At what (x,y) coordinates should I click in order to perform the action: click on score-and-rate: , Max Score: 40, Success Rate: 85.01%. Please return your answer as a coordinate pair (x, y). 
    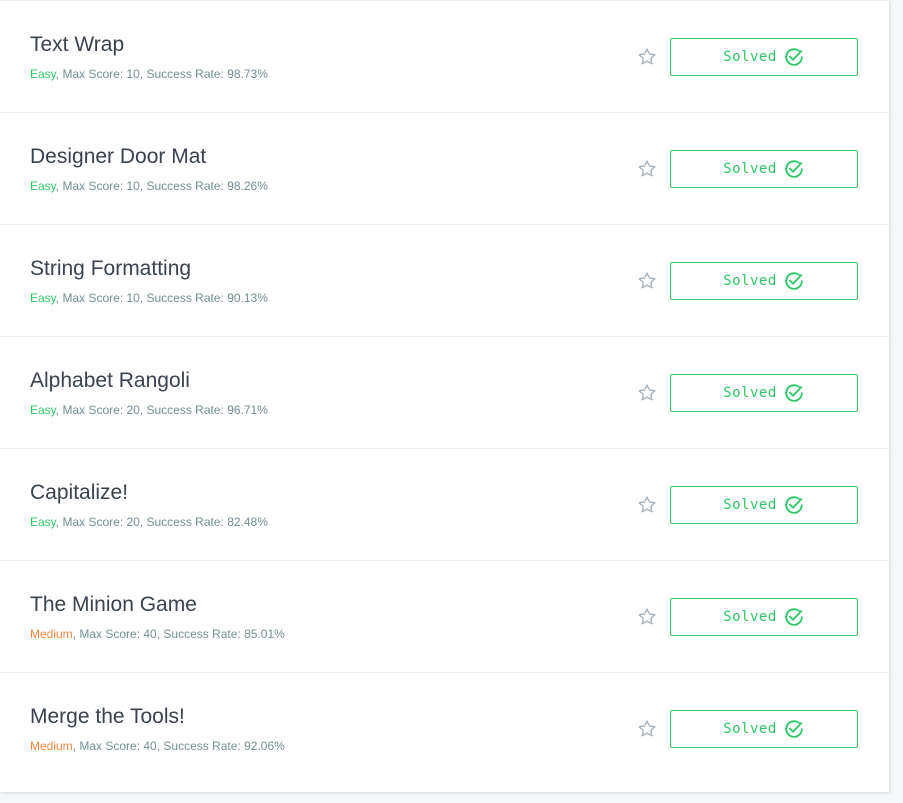
    Looking at the image, I should click on (178, 634).